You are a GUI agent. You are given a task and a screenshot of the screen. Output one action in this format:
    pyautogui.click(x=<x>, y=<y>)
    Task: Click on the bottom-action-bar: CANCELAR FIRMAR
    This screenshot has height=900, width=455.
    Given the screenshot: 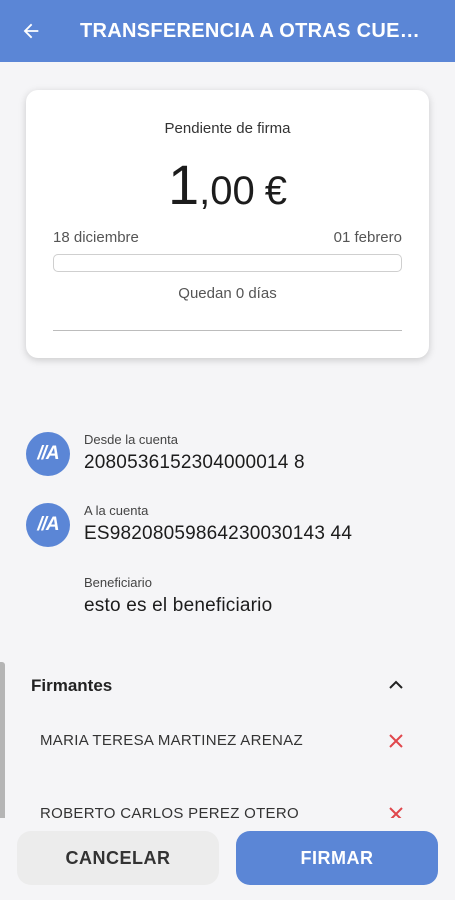 What is the action you would take?
    pyautogui.click(x=227, y=859)
    